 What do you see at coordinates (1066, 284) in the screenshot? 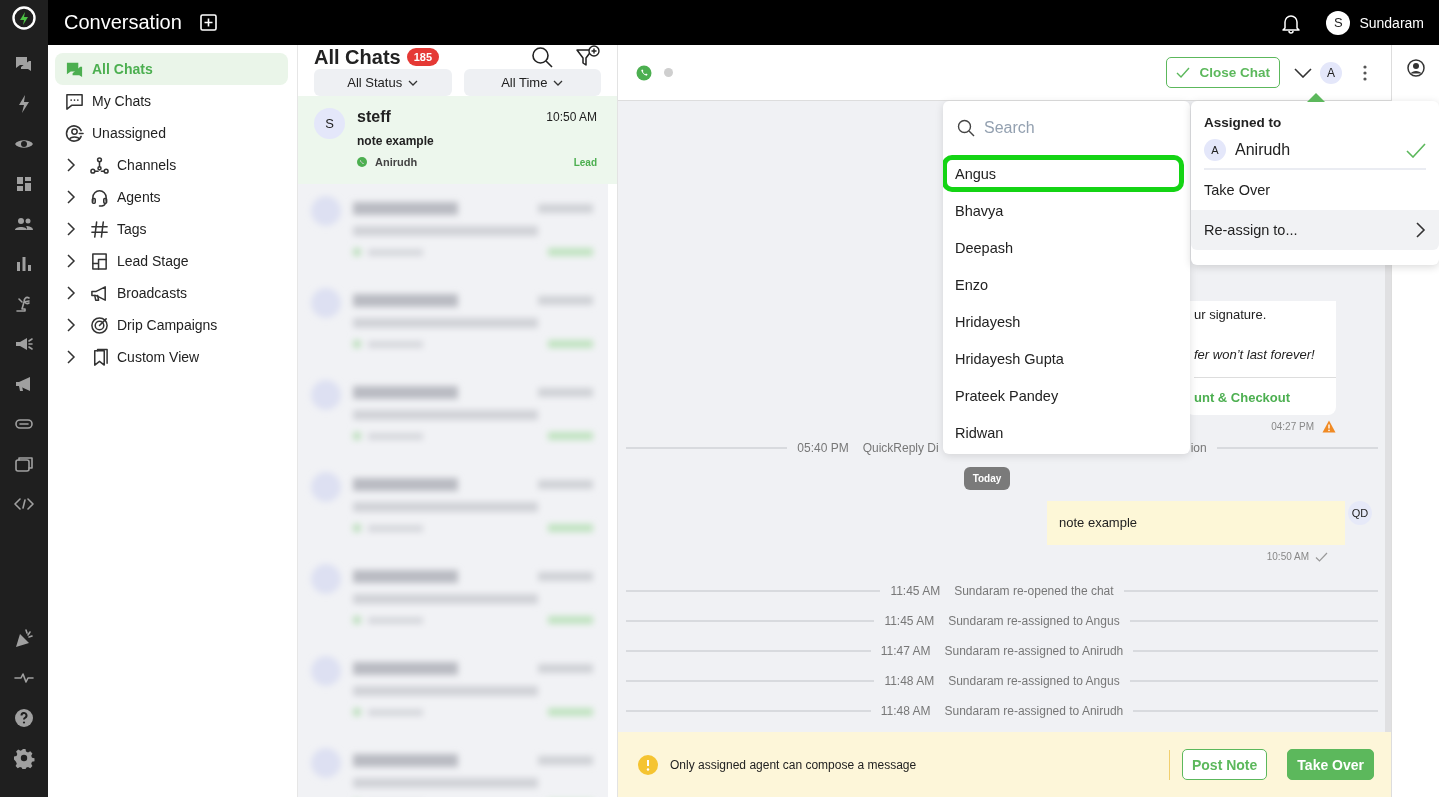
I see `agent-option: Enzo` at bounding box center [1066, 284].